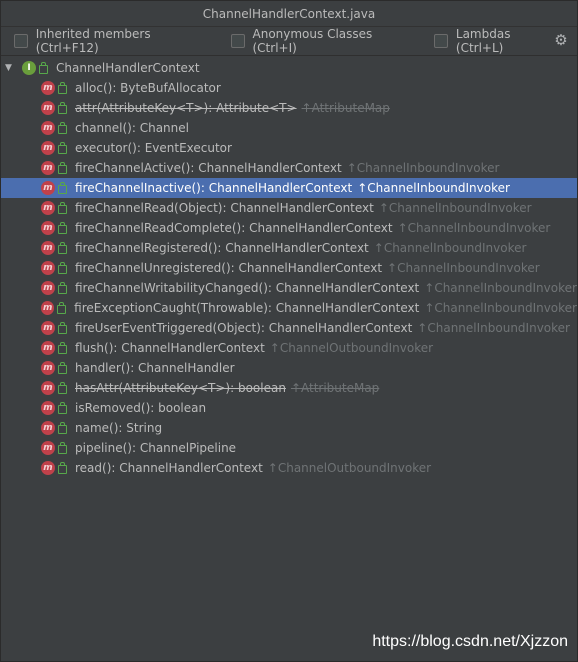 This screenshot has height=662, width=578. What do you see at coordinates (11, 68) in the screenshot?
I see `expand-arrow-icon: ▼` at bounding box center [11, 68].